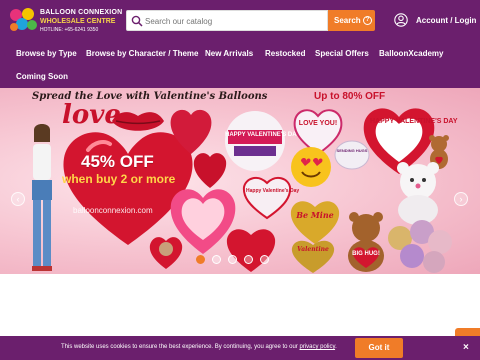  I want to click on be-mine-text: Be Mine, so click(315, 215).